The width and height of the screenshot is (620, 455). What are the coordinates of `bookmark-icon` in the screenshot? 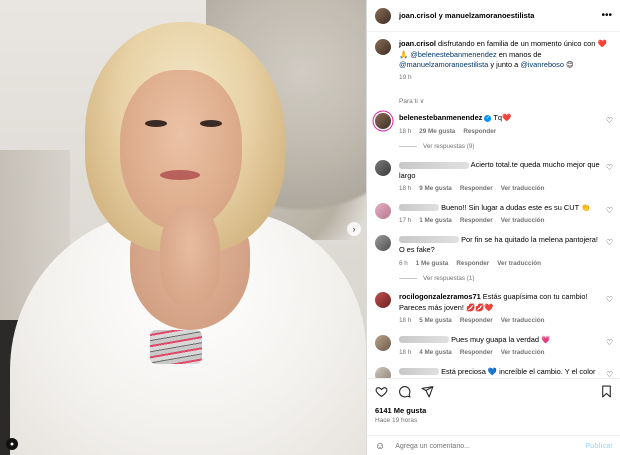 It's located at (606, 391).